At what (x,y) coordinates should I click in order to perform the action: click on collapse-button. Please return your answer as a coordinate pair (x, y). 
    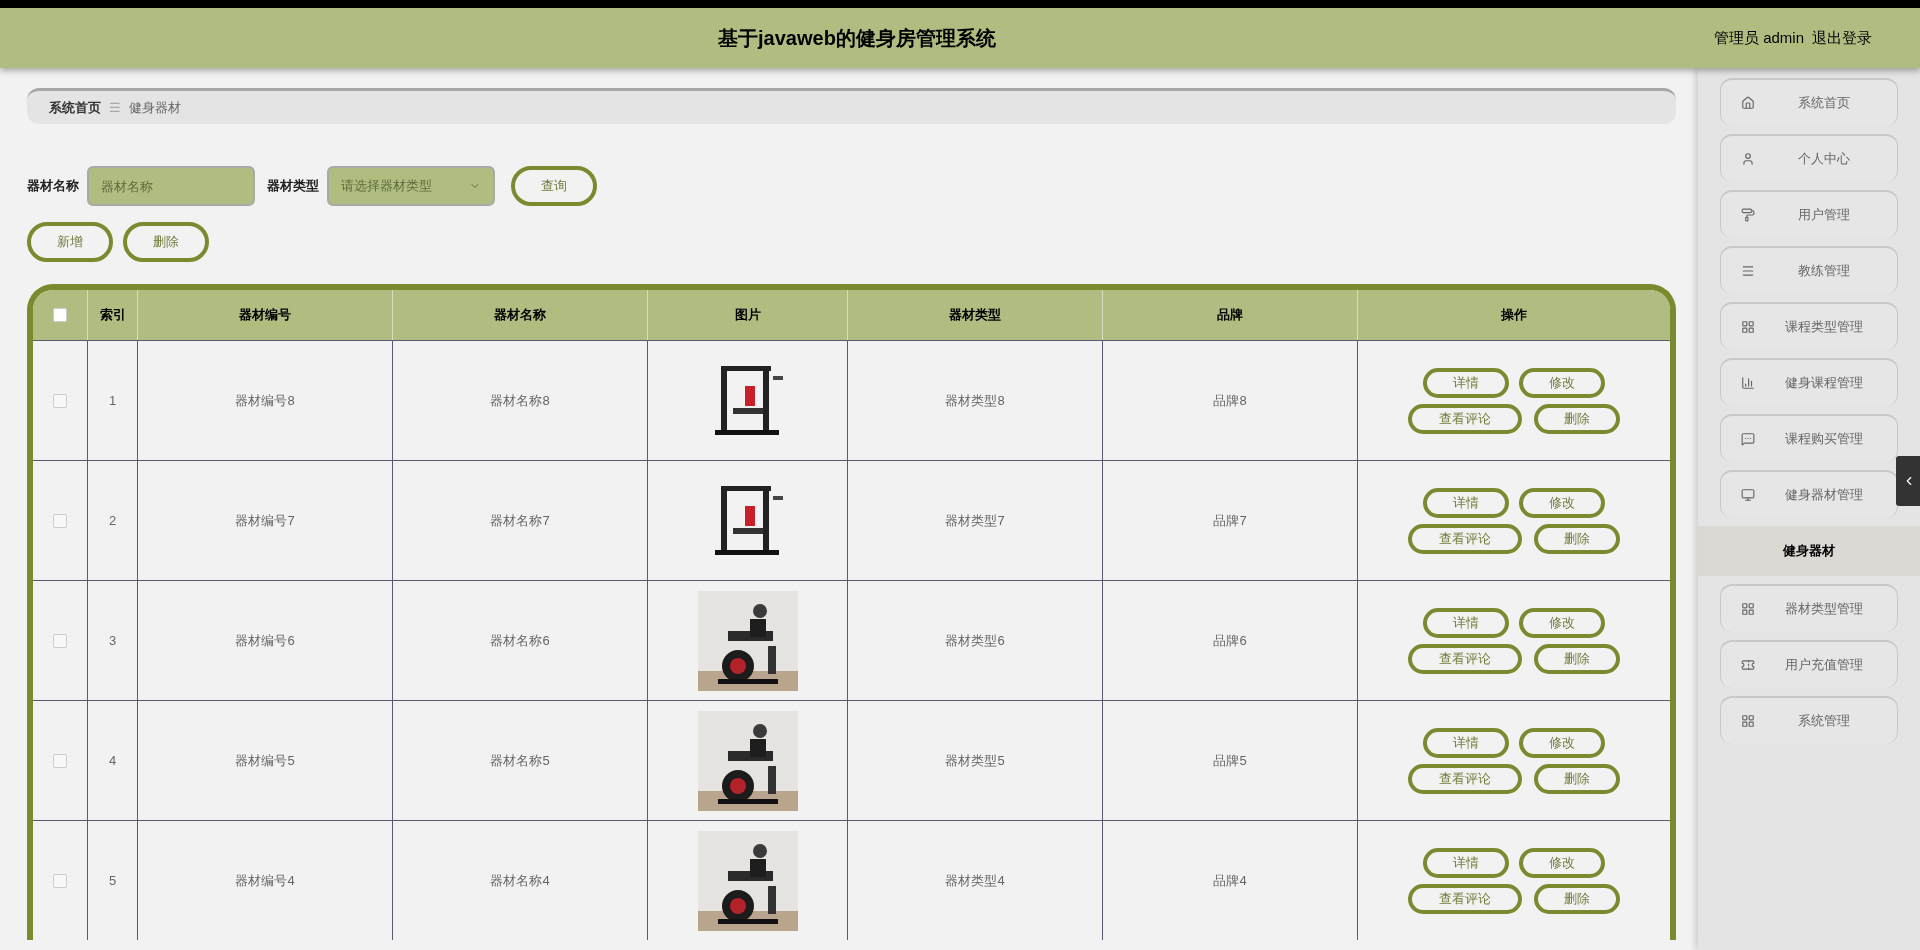
    Looking at the image, I should click on (1908, 481).